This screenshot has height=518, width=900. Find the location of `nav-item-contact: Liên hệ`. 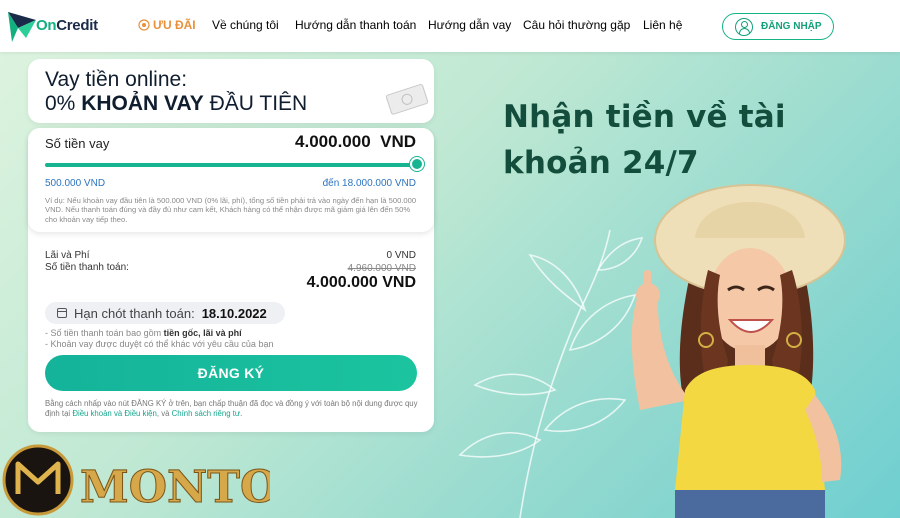

nav-item-contact: Liên hệ is located at coordinates (662, 25).